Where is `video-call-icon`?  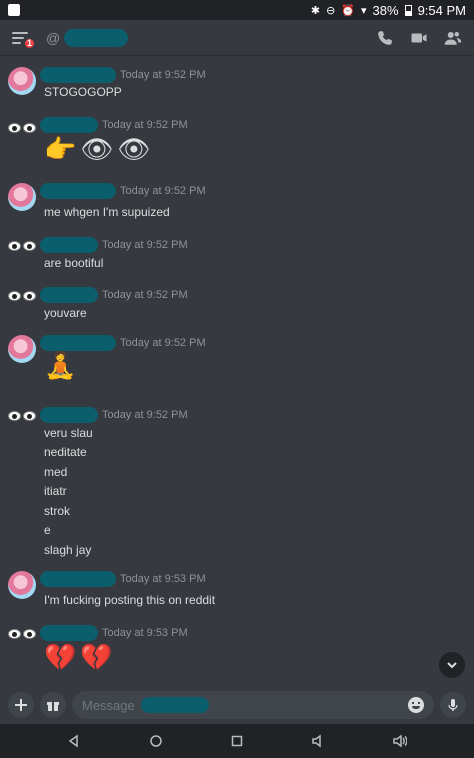
video-call-icon is located at coordinates (419, 38).